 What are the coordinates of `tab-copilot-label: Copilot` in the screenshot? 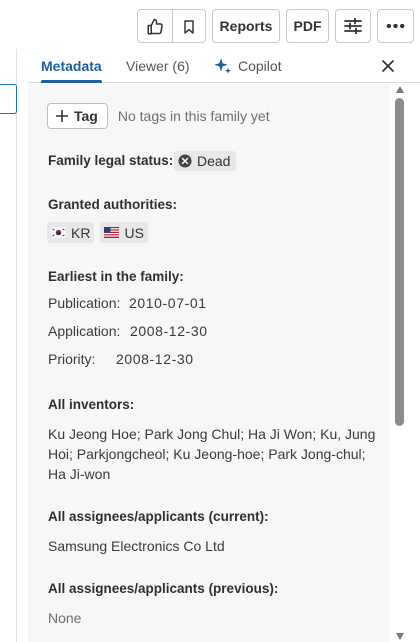 It's located at (260, 66).